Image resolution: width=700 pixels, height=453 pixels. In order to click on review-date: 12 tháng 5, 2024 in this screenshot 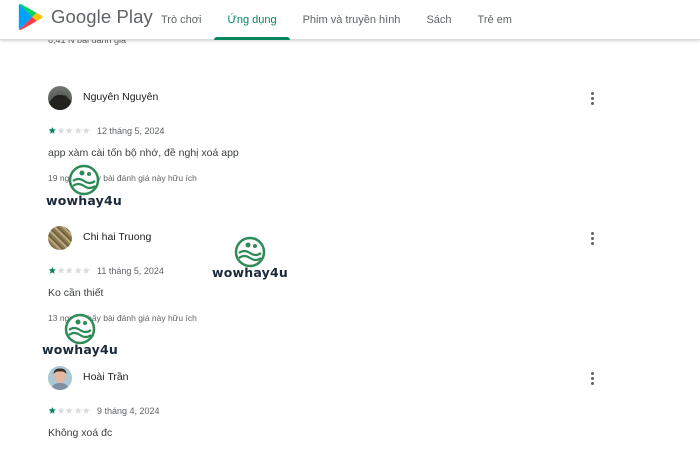, I will do `click(131, 131)`.